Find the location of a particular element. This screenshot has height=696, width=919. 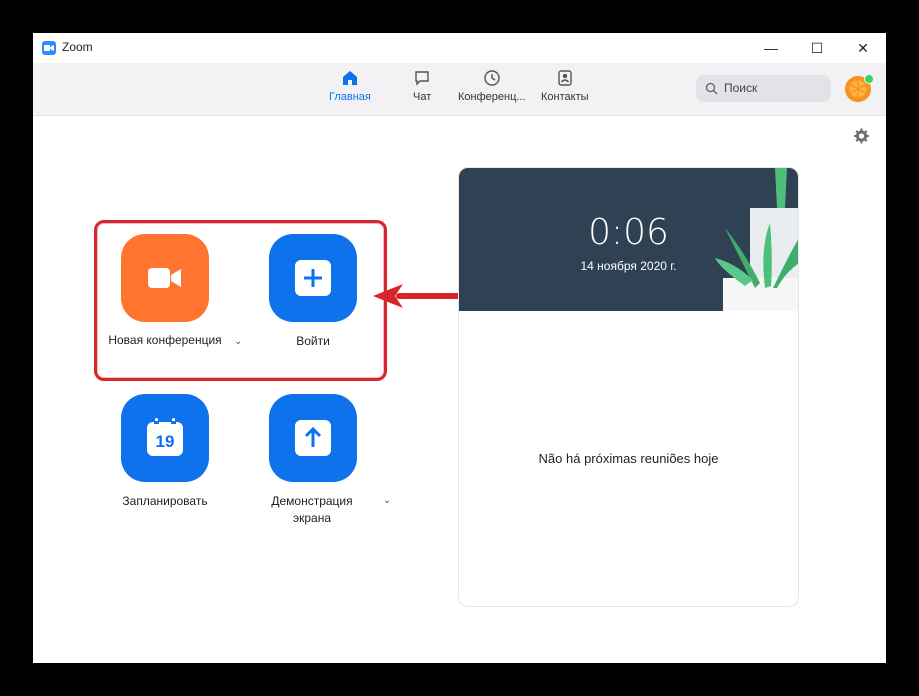

search-placeholder: Поиск is located at coordinates (741, 88).